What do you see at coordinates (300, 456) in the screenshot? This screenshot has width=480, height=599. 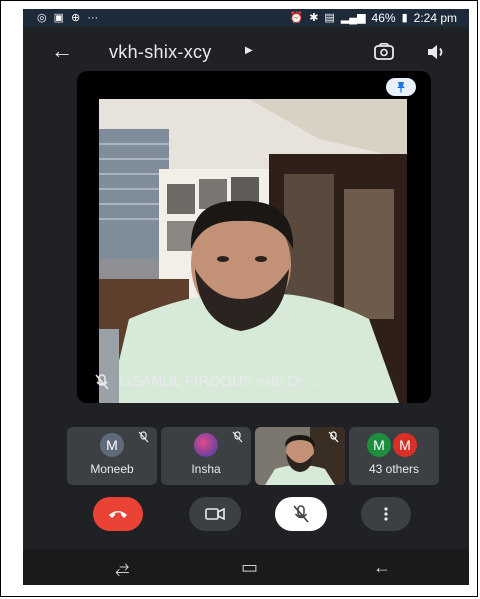 I see `self-view-tile` at bounding box center [300, 456].